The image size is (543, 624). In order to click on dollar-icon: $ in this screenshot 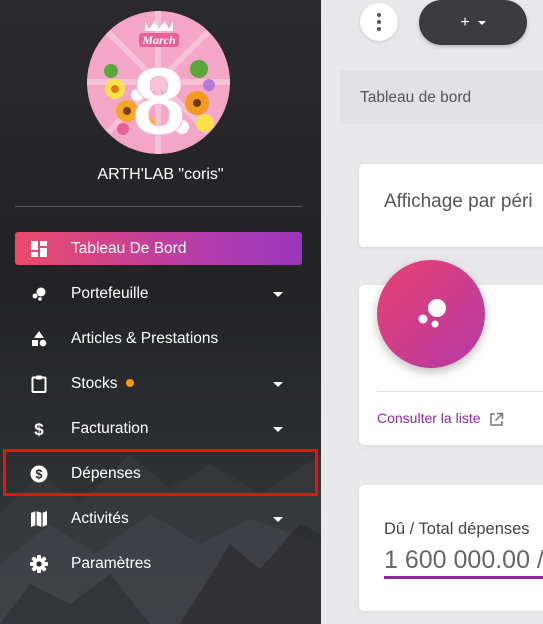, I will do `click(39, 429)`.